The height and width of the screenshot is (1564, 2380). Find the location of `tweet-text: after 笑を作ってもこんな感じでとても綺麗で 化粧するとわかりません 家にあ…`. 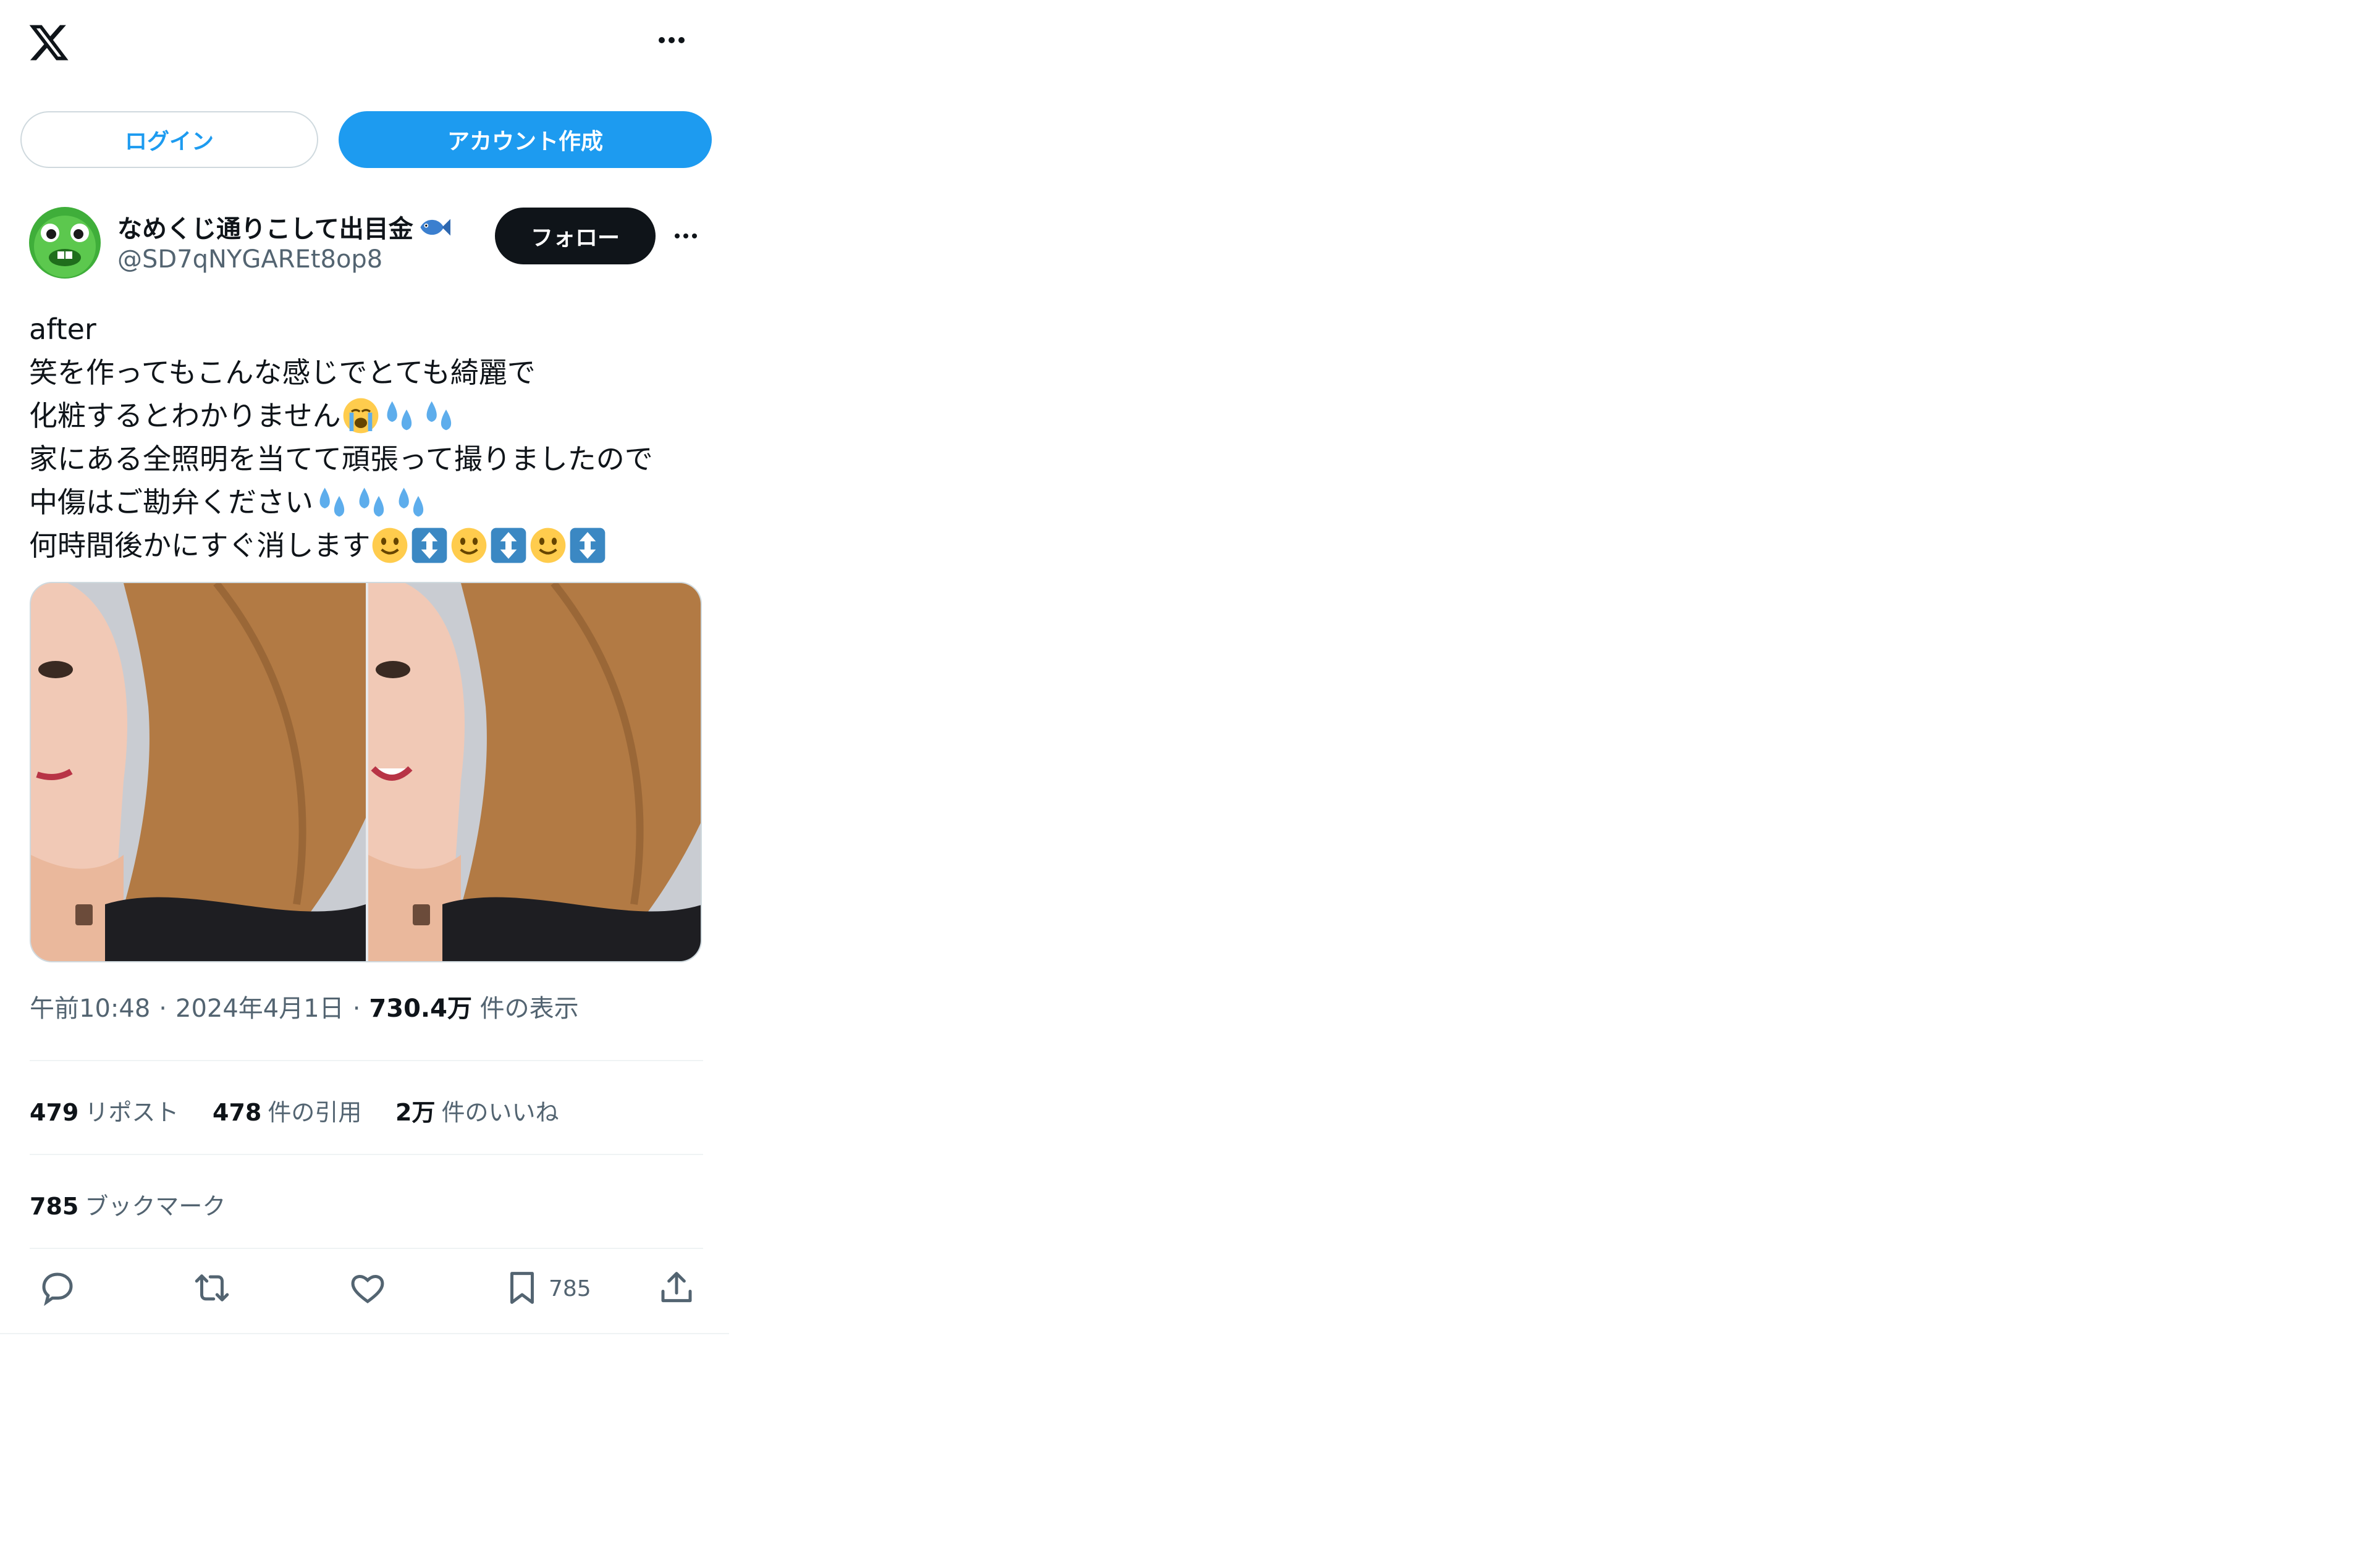

tweet-text: after 笑を作ってもこんな感じでとても綺麗で 化粧するとわかりません 家にあ… is located at coordinates (375, 437).